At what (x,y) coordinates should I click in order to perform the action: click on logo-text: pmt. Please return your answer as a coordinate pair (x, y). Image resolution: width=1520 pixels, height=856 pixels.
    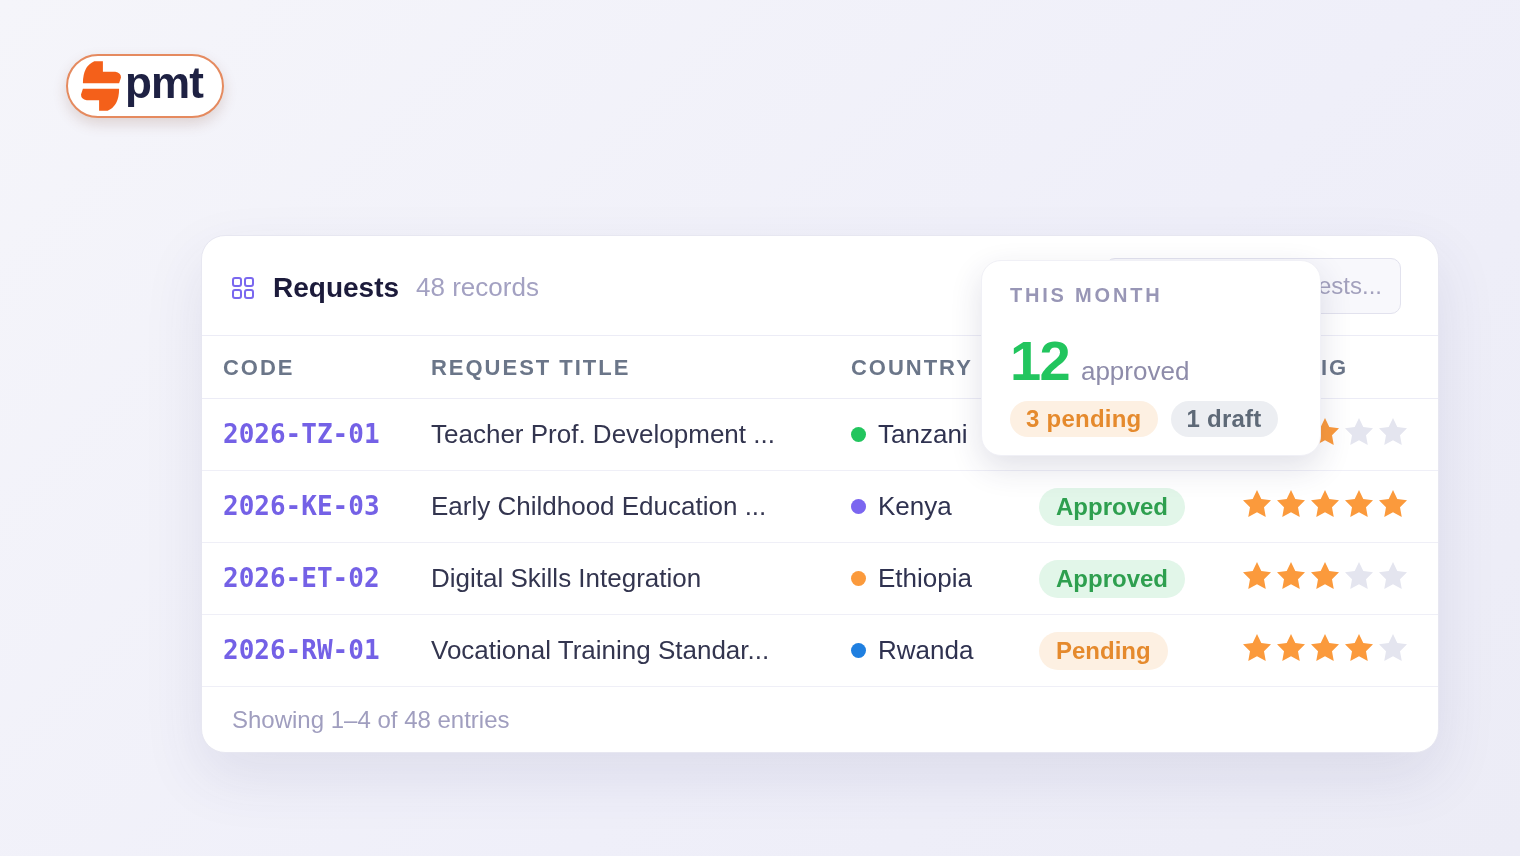
    Looking at the image, I should click on (164, 85).